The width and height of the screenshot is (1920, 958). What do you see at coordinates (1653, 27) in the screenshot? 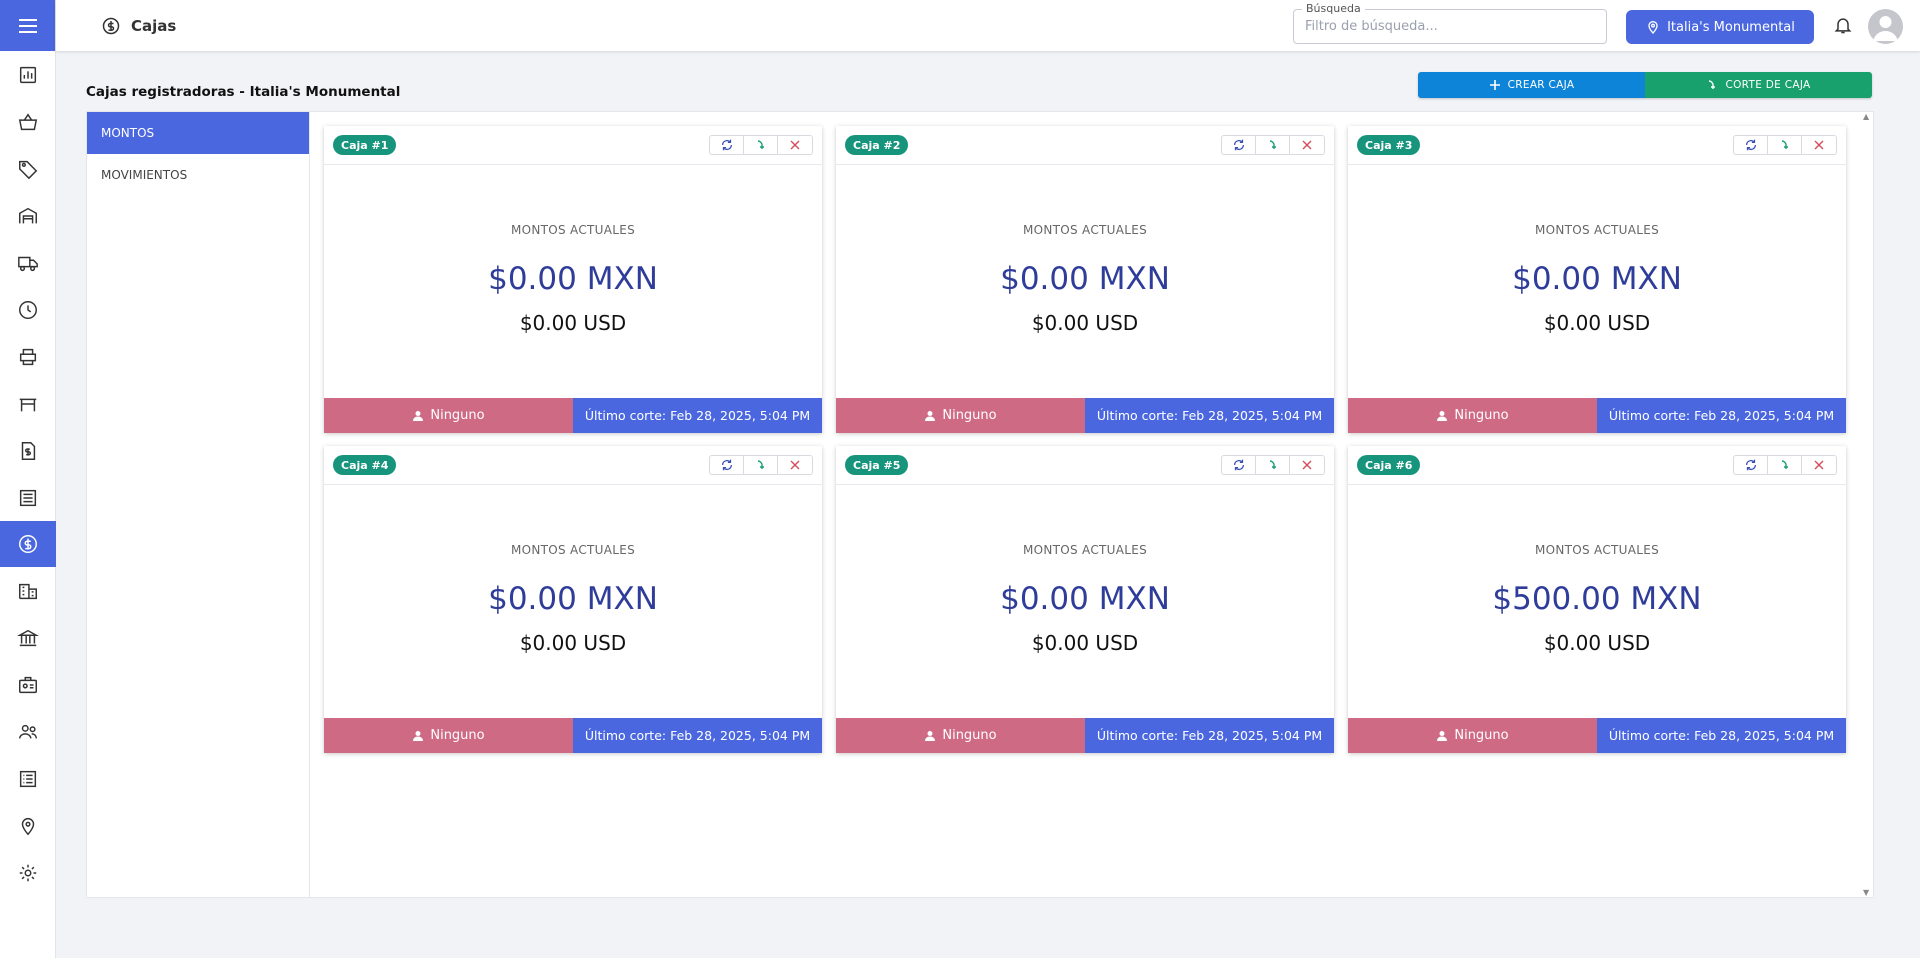
I see `location-pin-icon` at bounding box center [1653, 27].